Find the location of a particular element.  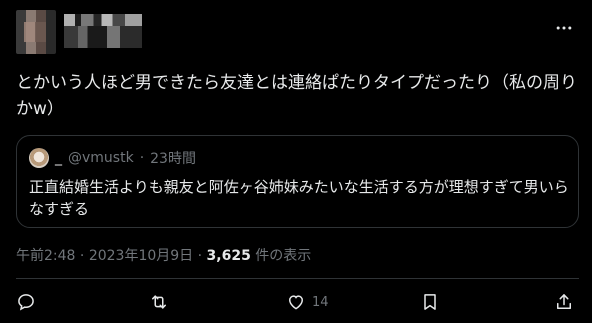

tweet-text-line: とかいう人ほど男できたら友達とは連絡ぱたりタイプだったり（私の周り is located at coordinates (296, 83).